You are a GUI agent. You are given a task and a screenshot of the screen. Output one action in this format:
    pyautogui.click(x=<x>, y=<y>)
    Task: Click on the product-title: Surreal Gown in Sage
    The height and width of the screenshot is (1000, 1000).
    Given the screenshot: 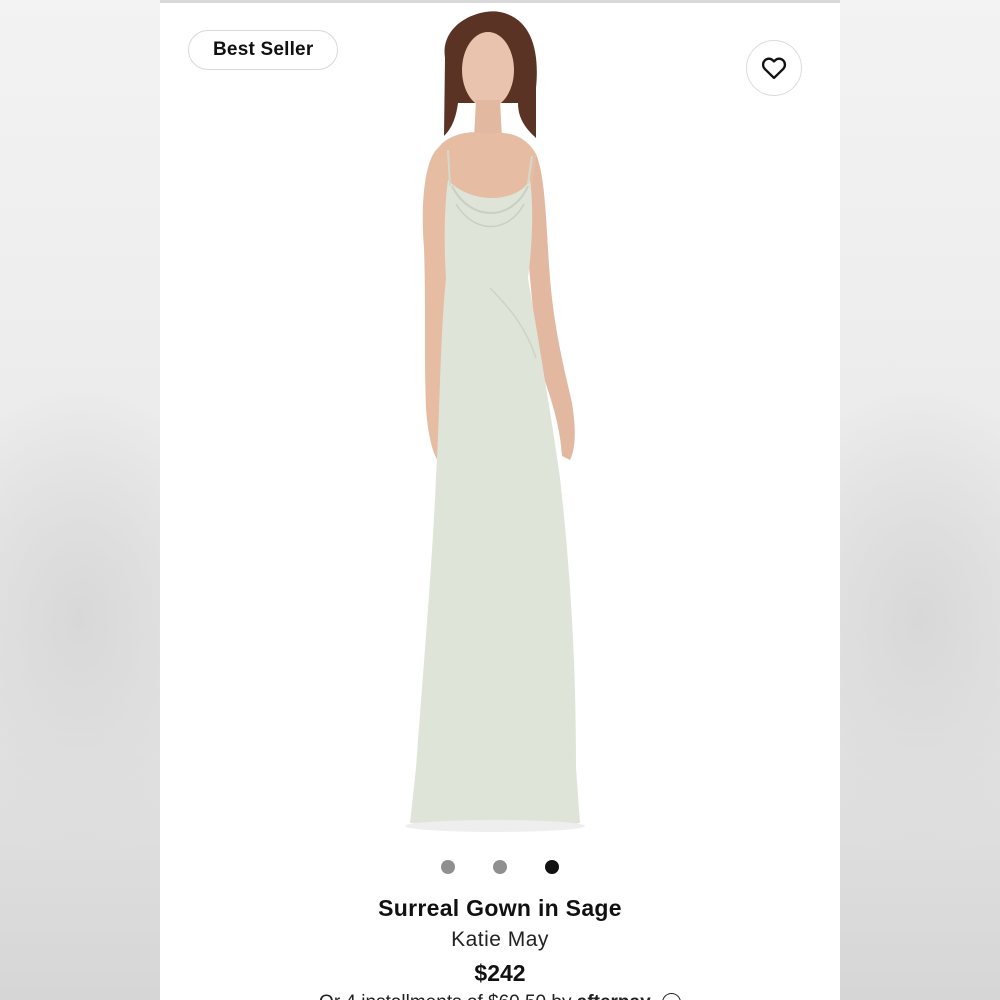 What is the action you would take?
    pyautogui.click(x=500, y=908)
    